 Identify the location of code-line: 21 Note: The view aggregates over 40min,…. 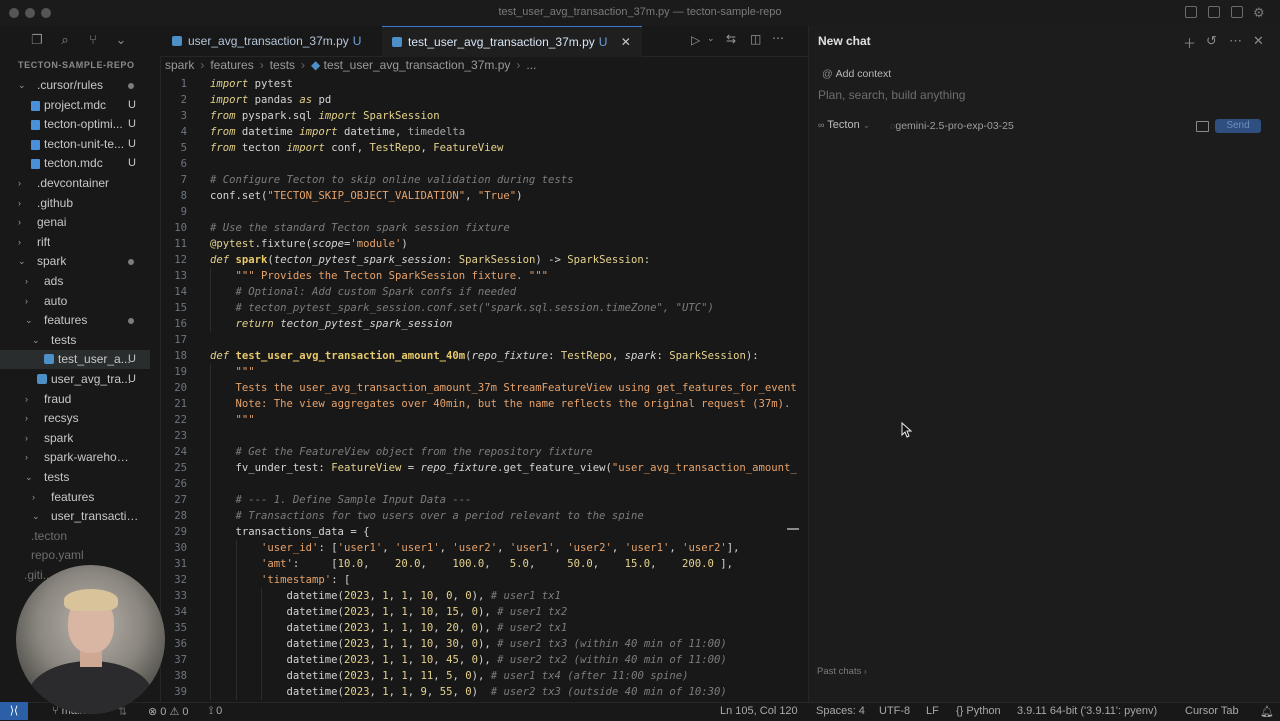
(484, 404).